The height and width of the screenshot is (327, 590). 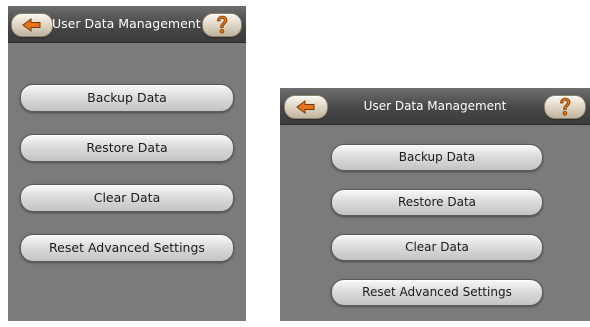 I want to click on page-title: User Data Management, so click(x=126, y=23).